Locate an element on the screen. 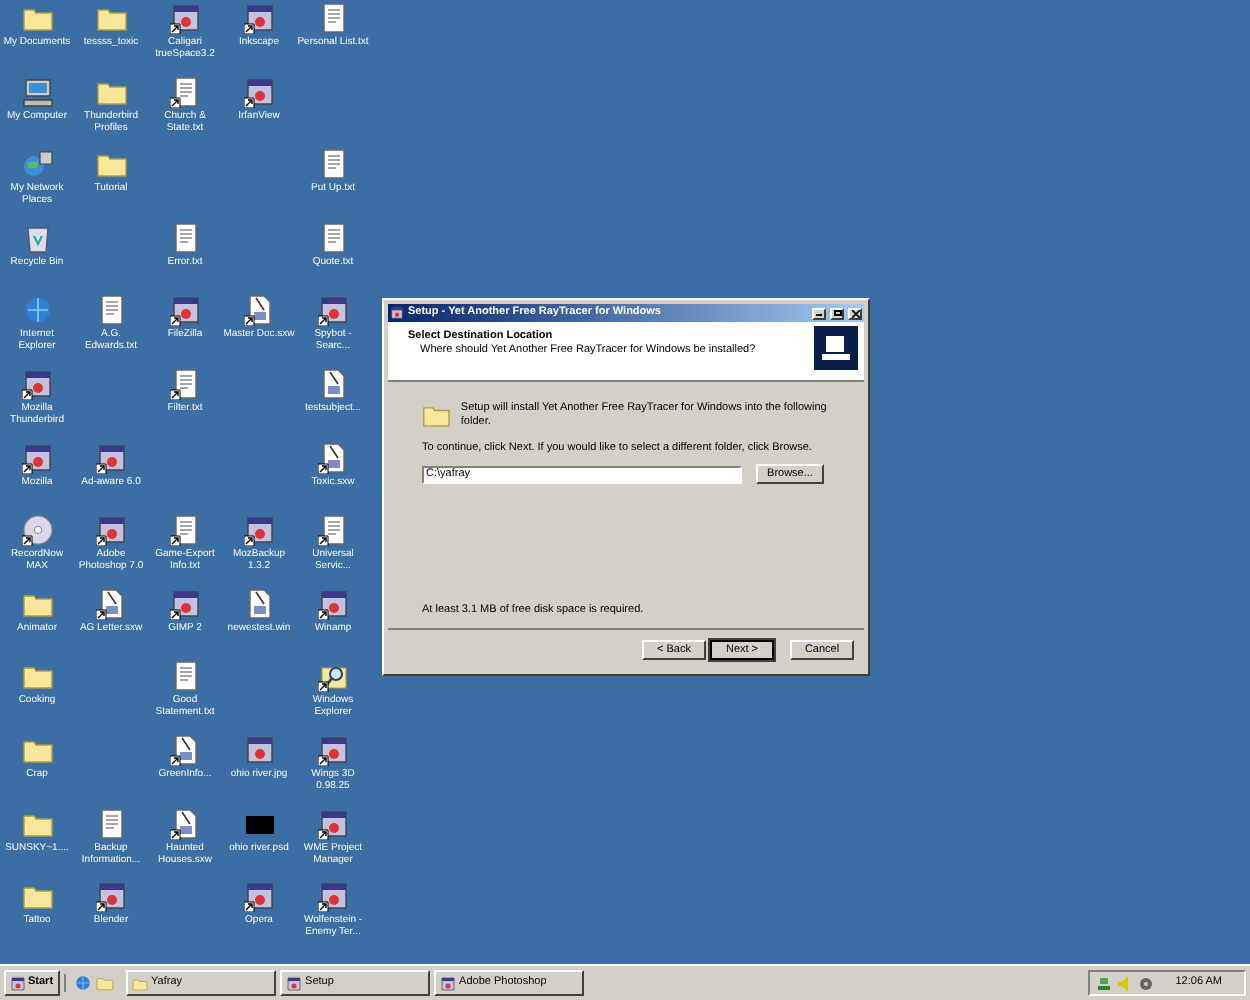  recycle-bin-icon is located at coordinates (37, 237).